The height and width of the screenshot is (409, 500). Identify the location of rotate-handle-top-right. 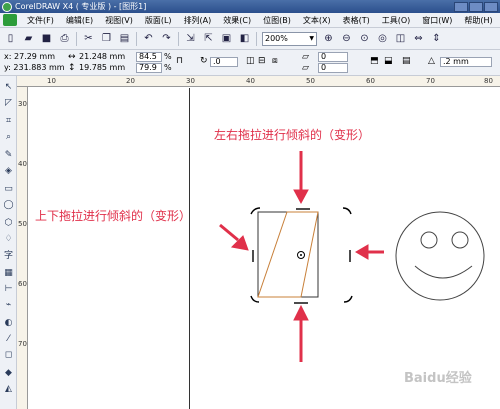
(347, 211).